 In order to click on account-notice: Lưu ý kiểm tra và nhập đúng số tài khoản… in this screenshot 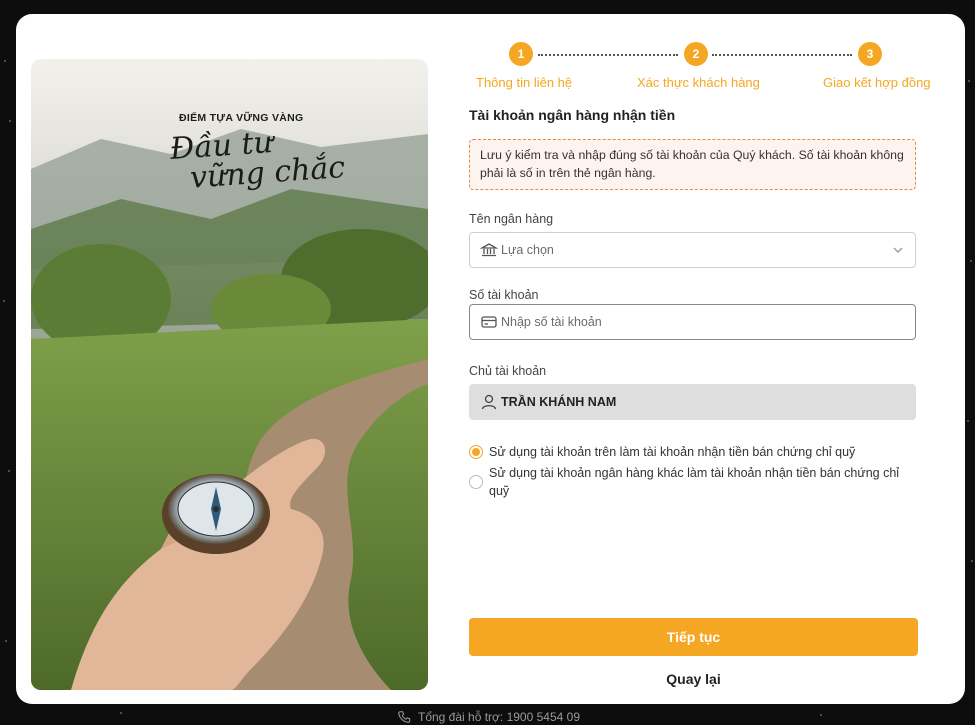, I will do `click(692, 164)`.